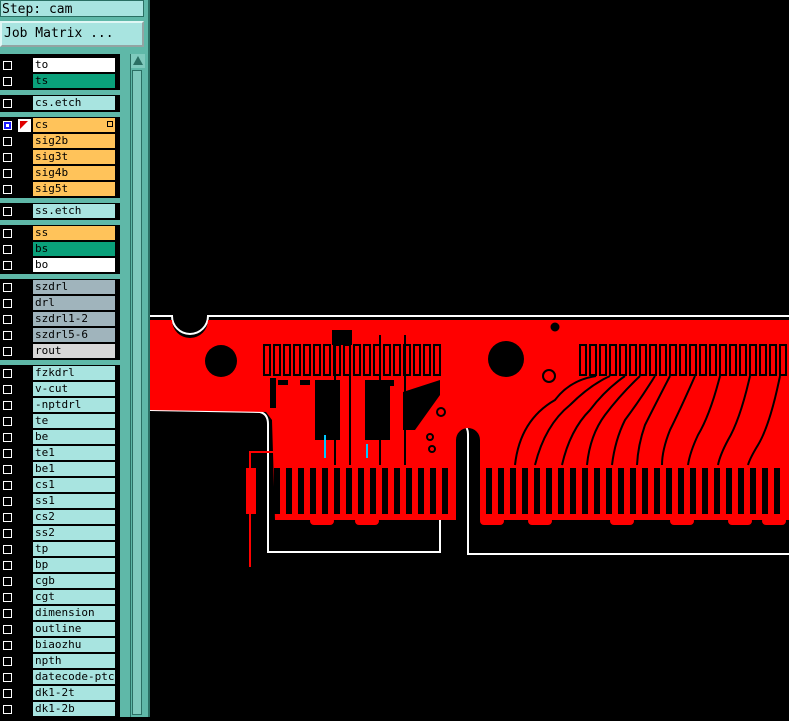  Describe the element at coordinates (74, 65) in the screenshot. I see `layer-name: to` at that location.